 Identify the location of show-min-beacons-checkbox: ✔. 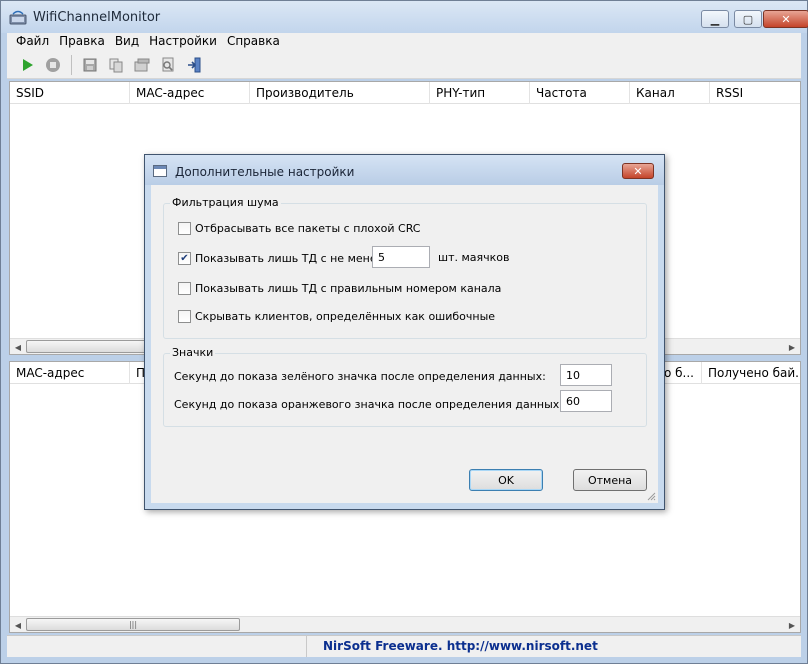
(184, 258).